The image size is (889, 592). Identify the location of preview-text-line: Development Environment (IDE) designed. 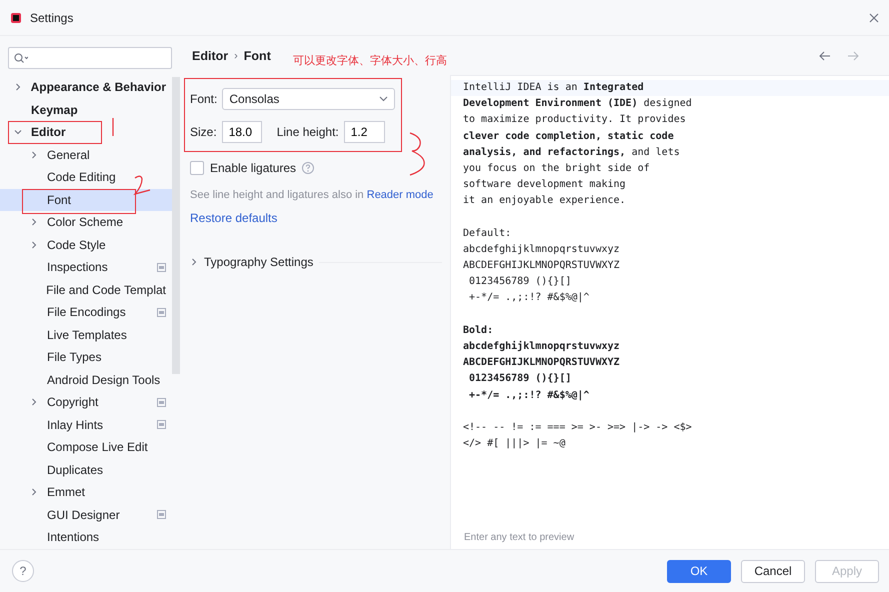
(577, 104).